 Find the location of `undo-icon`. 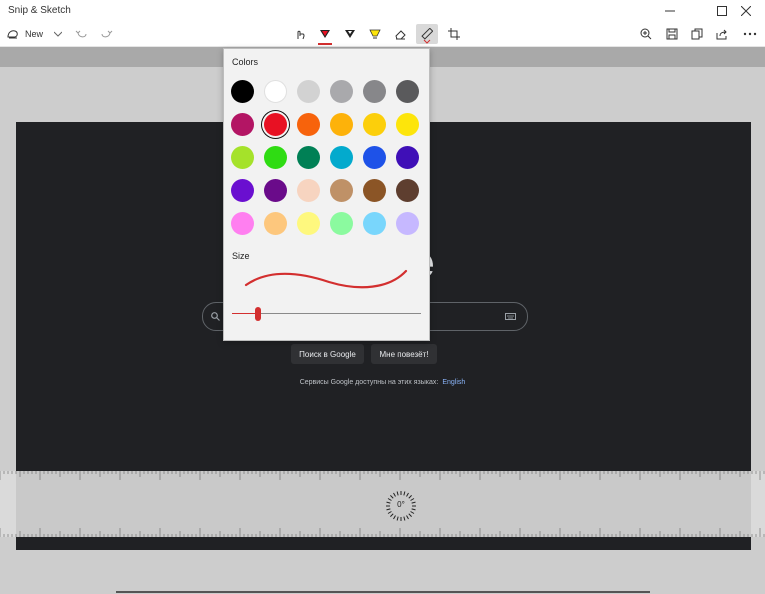

undo-icon is located at coordinates (81, 34).